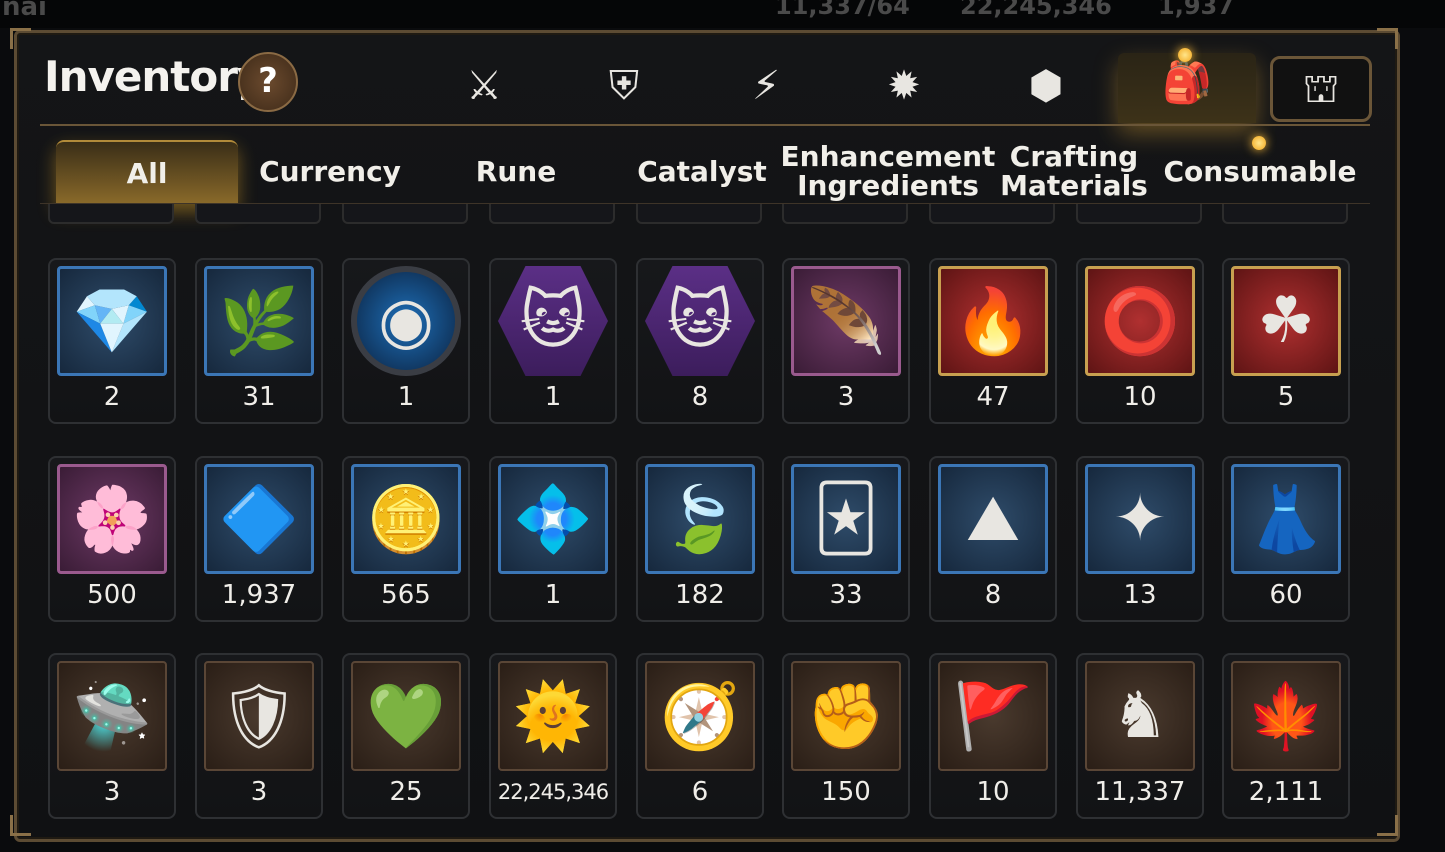 This screenshot has width=1445, height=852. I want to click on green-shard-icon: 💠, so click(553, 519).